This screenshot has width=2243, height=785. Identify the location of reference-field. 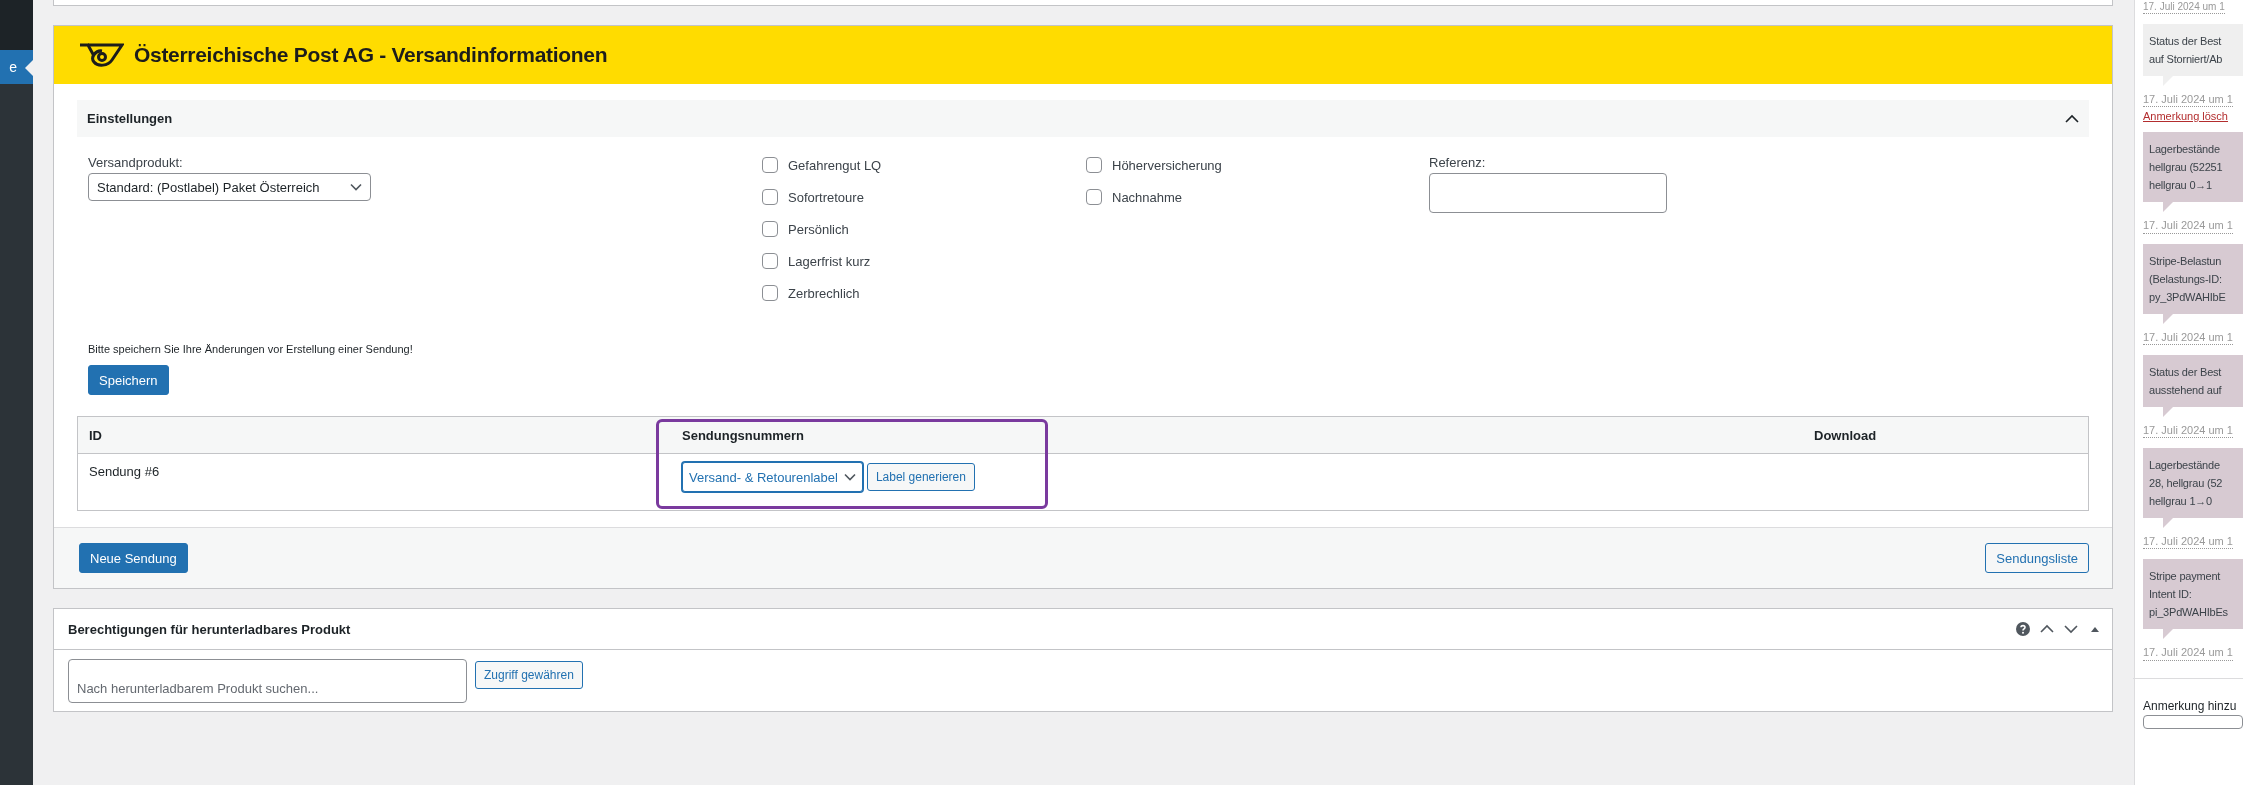
(1548, 193).